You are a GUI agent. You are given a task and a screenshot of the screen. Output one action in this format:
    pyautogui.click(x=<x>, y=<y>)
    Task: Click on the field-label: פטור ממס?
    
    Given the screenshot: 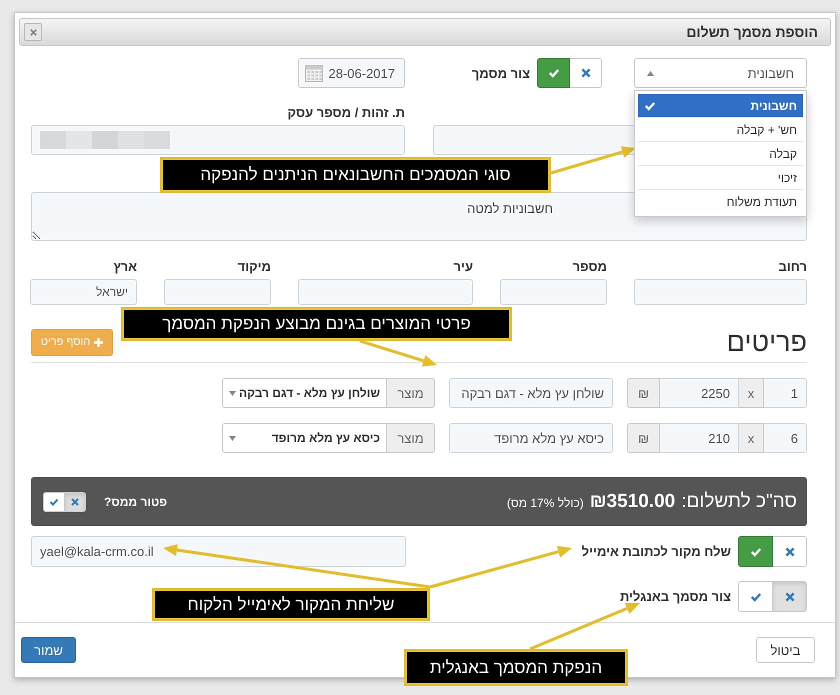 What is the action you would take?
    pyautogui.click(x=136, y=501)
    